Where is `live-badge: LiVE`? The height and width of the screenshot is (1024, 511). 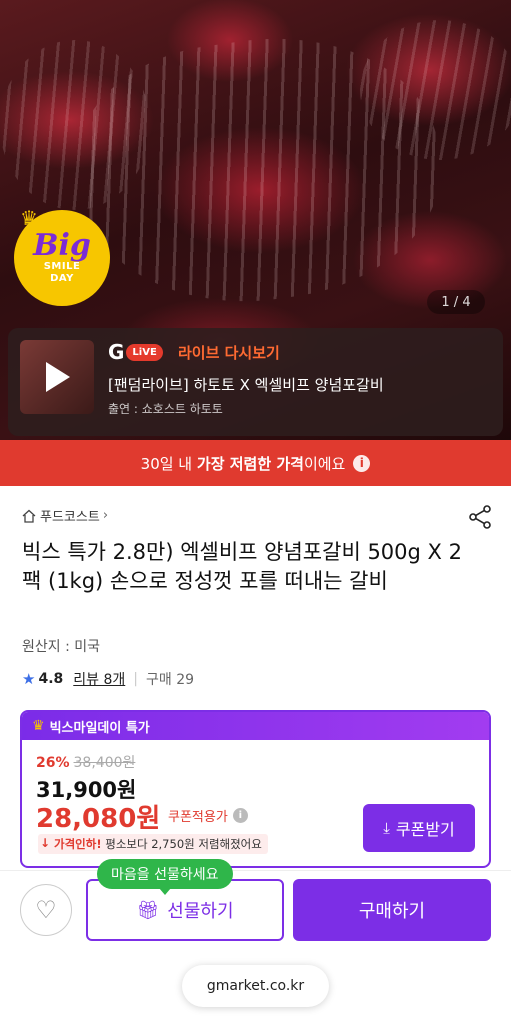 live-badge: LiVE is located at coordinates (144, 352).